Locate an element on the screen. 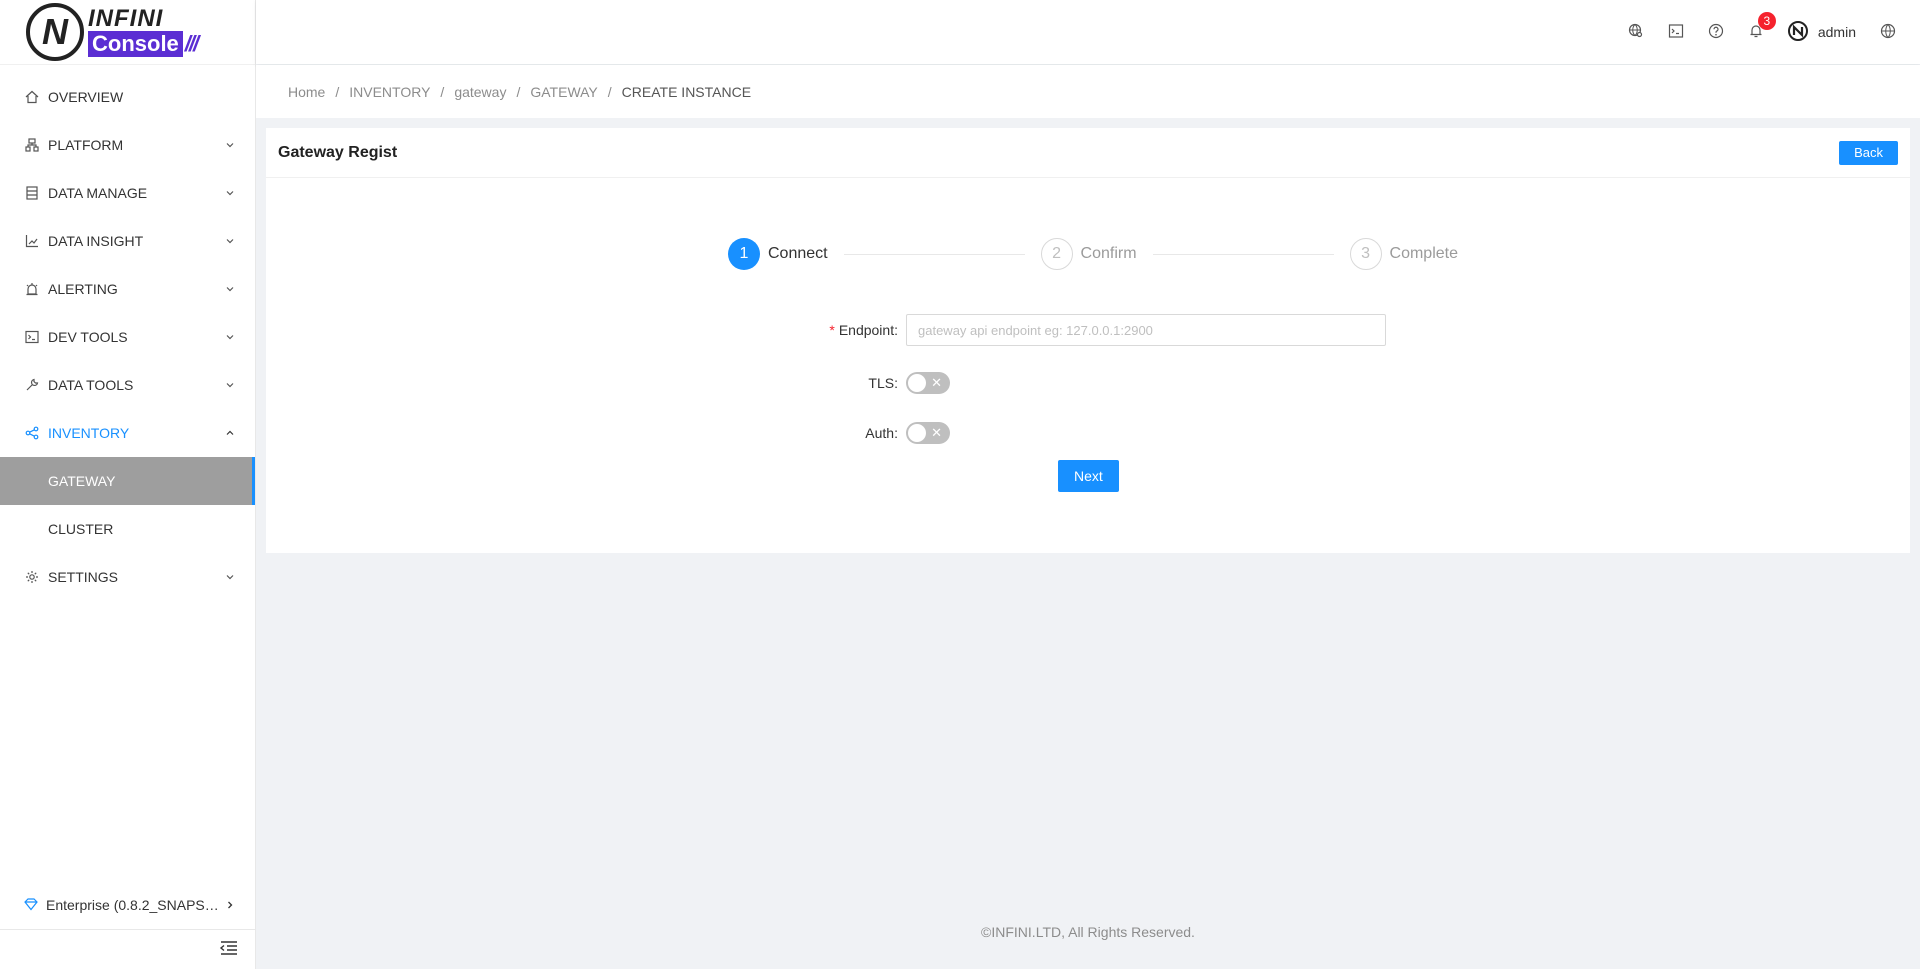 This screenshot has width=1920, height=969. sidebar-item-cluster: CLUSTER is located at coordinates (127, 529).